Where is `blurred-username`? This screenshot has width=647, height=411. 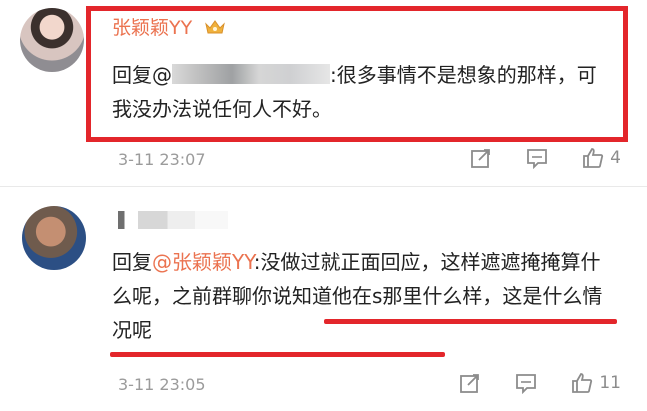
blurred-username is located at coordinates (173, 220).